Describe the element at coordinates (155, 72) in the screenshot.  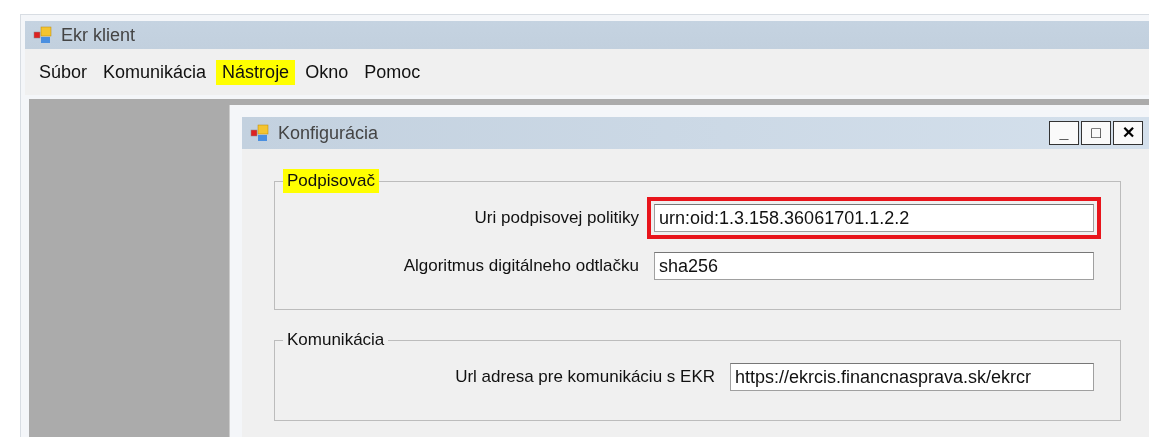
I see `menu-item: Komunikácia` at that location.